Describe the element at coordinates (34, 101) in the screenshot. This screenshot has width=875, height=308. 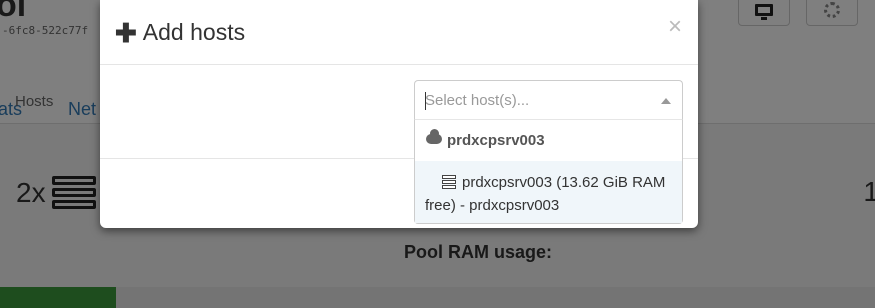
I see `hosts-field-label: Hosts` at that location.